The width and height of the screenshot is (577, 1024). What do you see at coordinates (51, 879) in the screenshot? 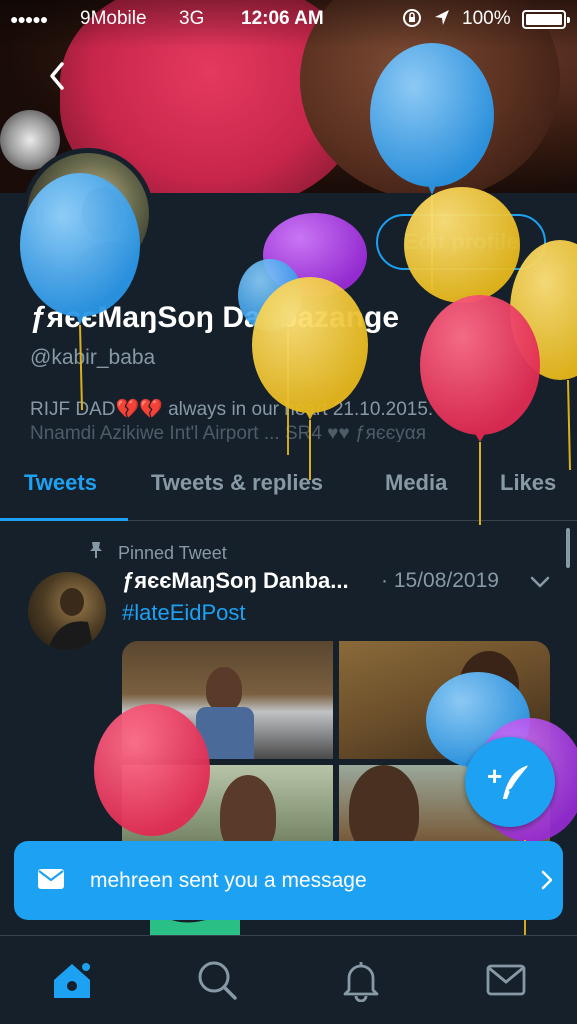
I see `envelope-icon` at bounding box center [51, 879].